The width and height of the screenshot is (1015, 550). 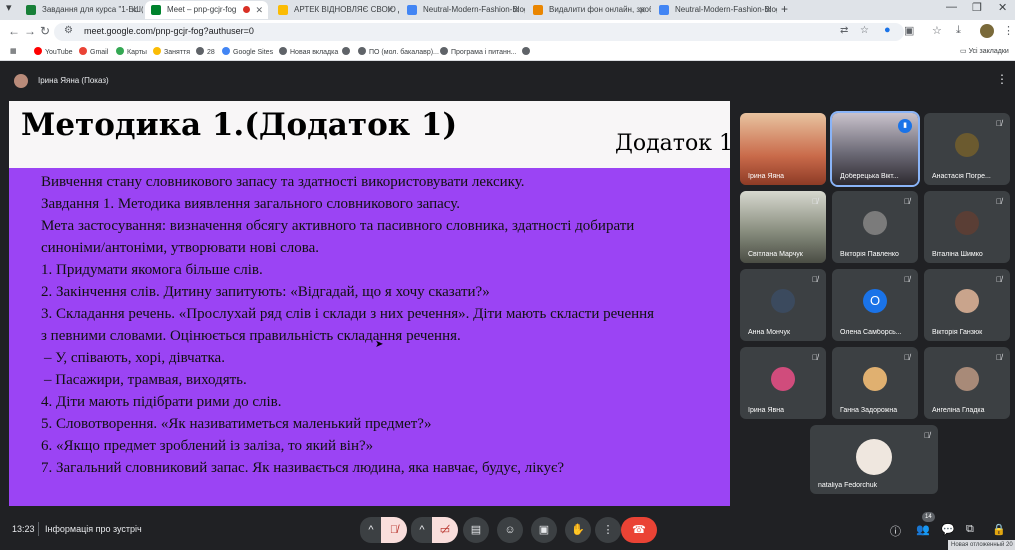 What do you see at coordinates (639, 530) in the screenshot?
I see `leave-call-button: ☎` at bounding box center [639, 530].